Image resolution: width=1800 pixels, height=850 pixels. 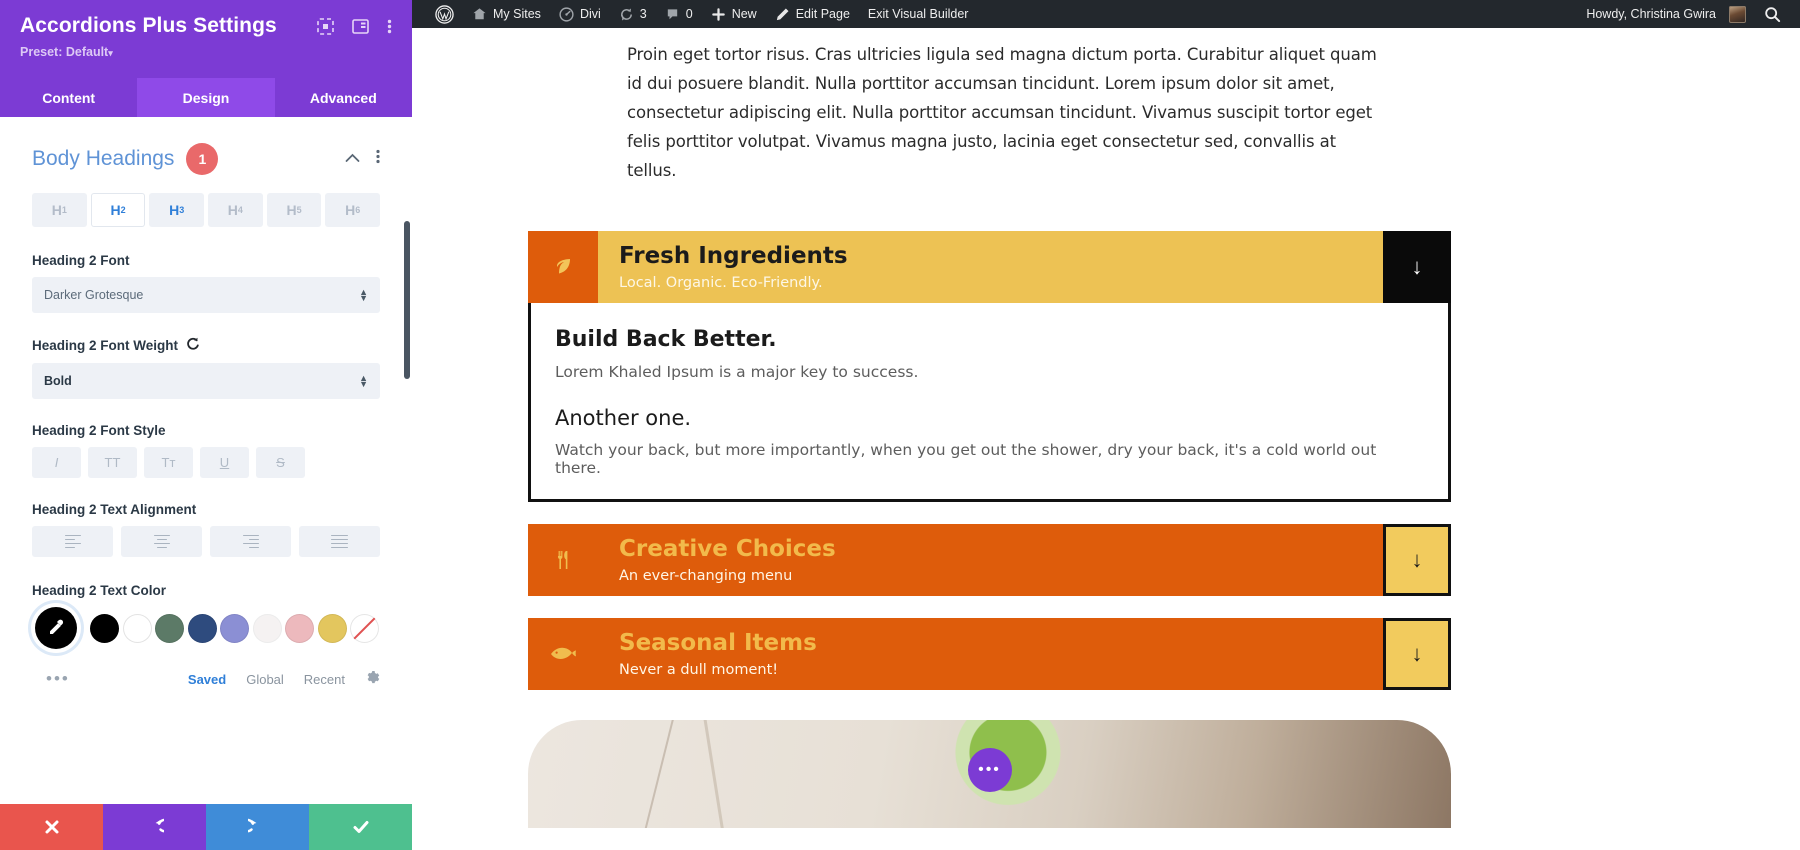 I want to click on preset-selector: Preset: Default▾, so click(x=206, y=52).